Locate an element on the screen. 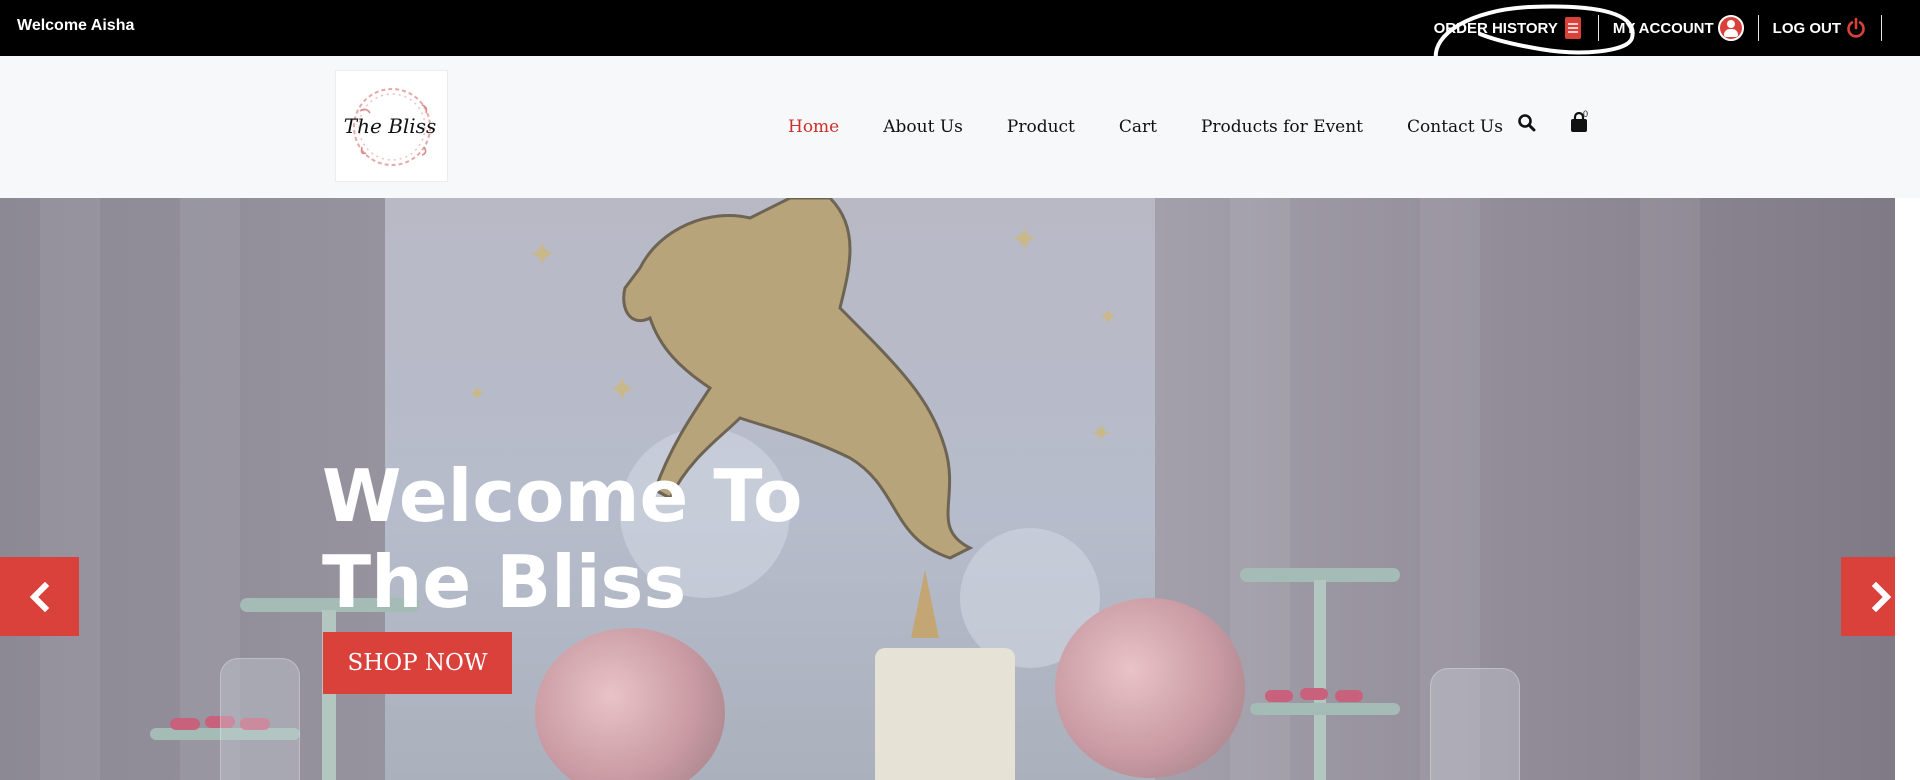  carousel-prev-button is located at coordinates (39, 596).